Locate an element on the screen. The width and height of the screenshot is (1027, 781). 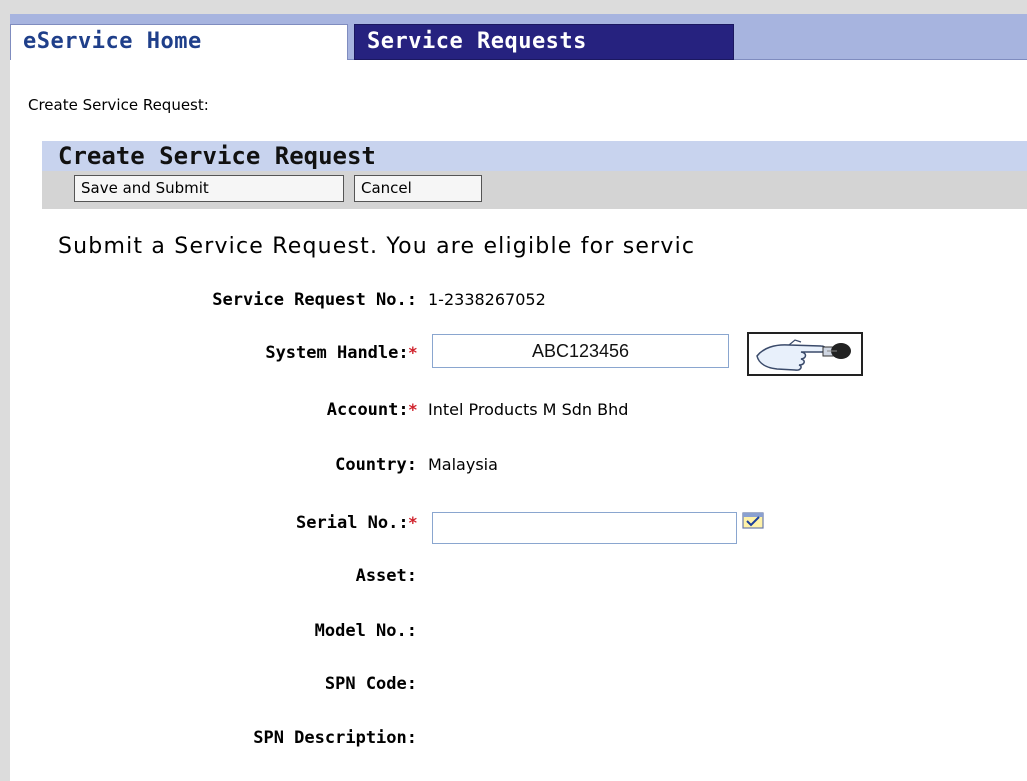
panel-toolbar: Save and Submit Cancel is located at coordinates (534, 190).